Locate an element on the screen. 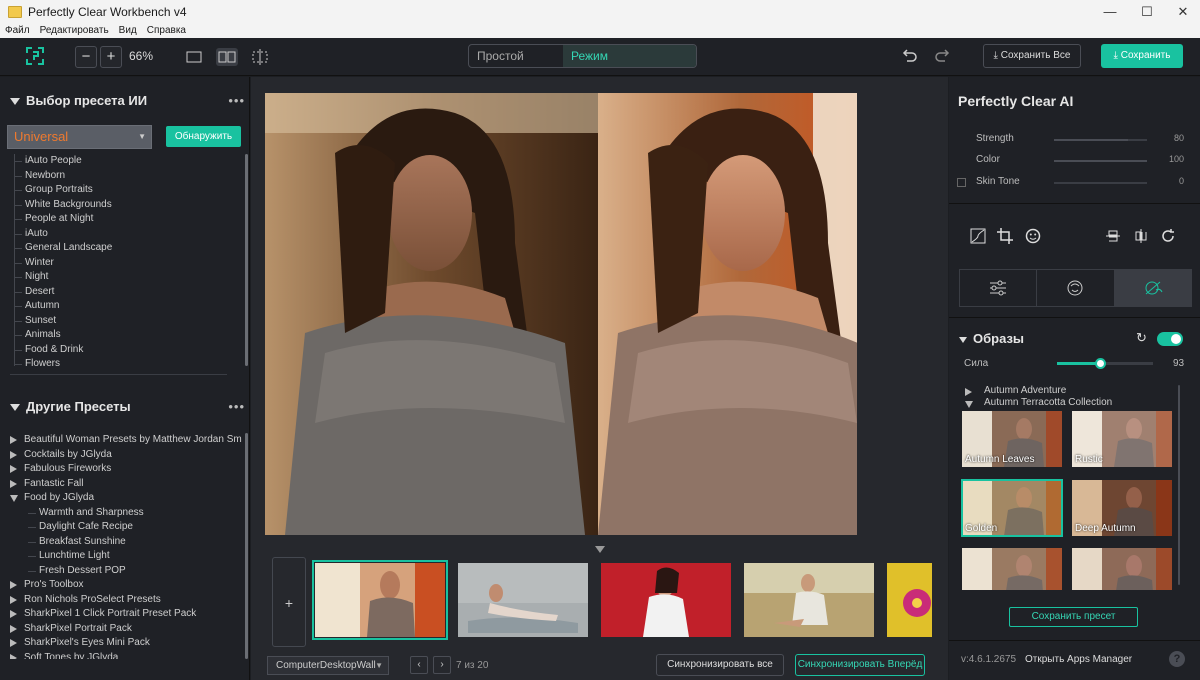 Image resolution: width=1200 pixels, height=680 pixels. skin-tone-slider: Skin Tone 0 is located at coordinates (1074, 183).